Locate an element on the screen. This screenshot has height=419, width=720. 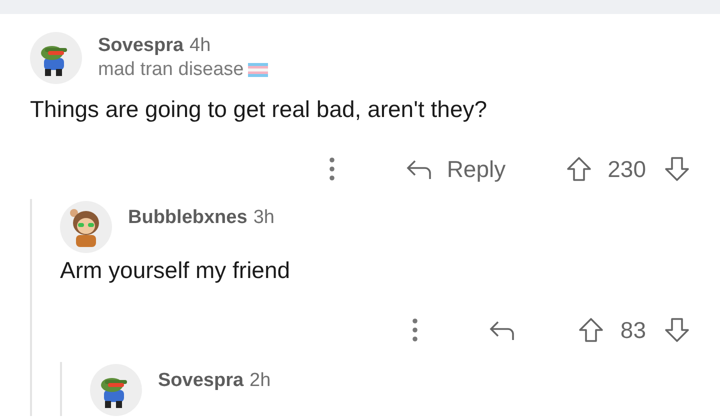
user-flair: mad tran disease is located at coordinates (171, 70).